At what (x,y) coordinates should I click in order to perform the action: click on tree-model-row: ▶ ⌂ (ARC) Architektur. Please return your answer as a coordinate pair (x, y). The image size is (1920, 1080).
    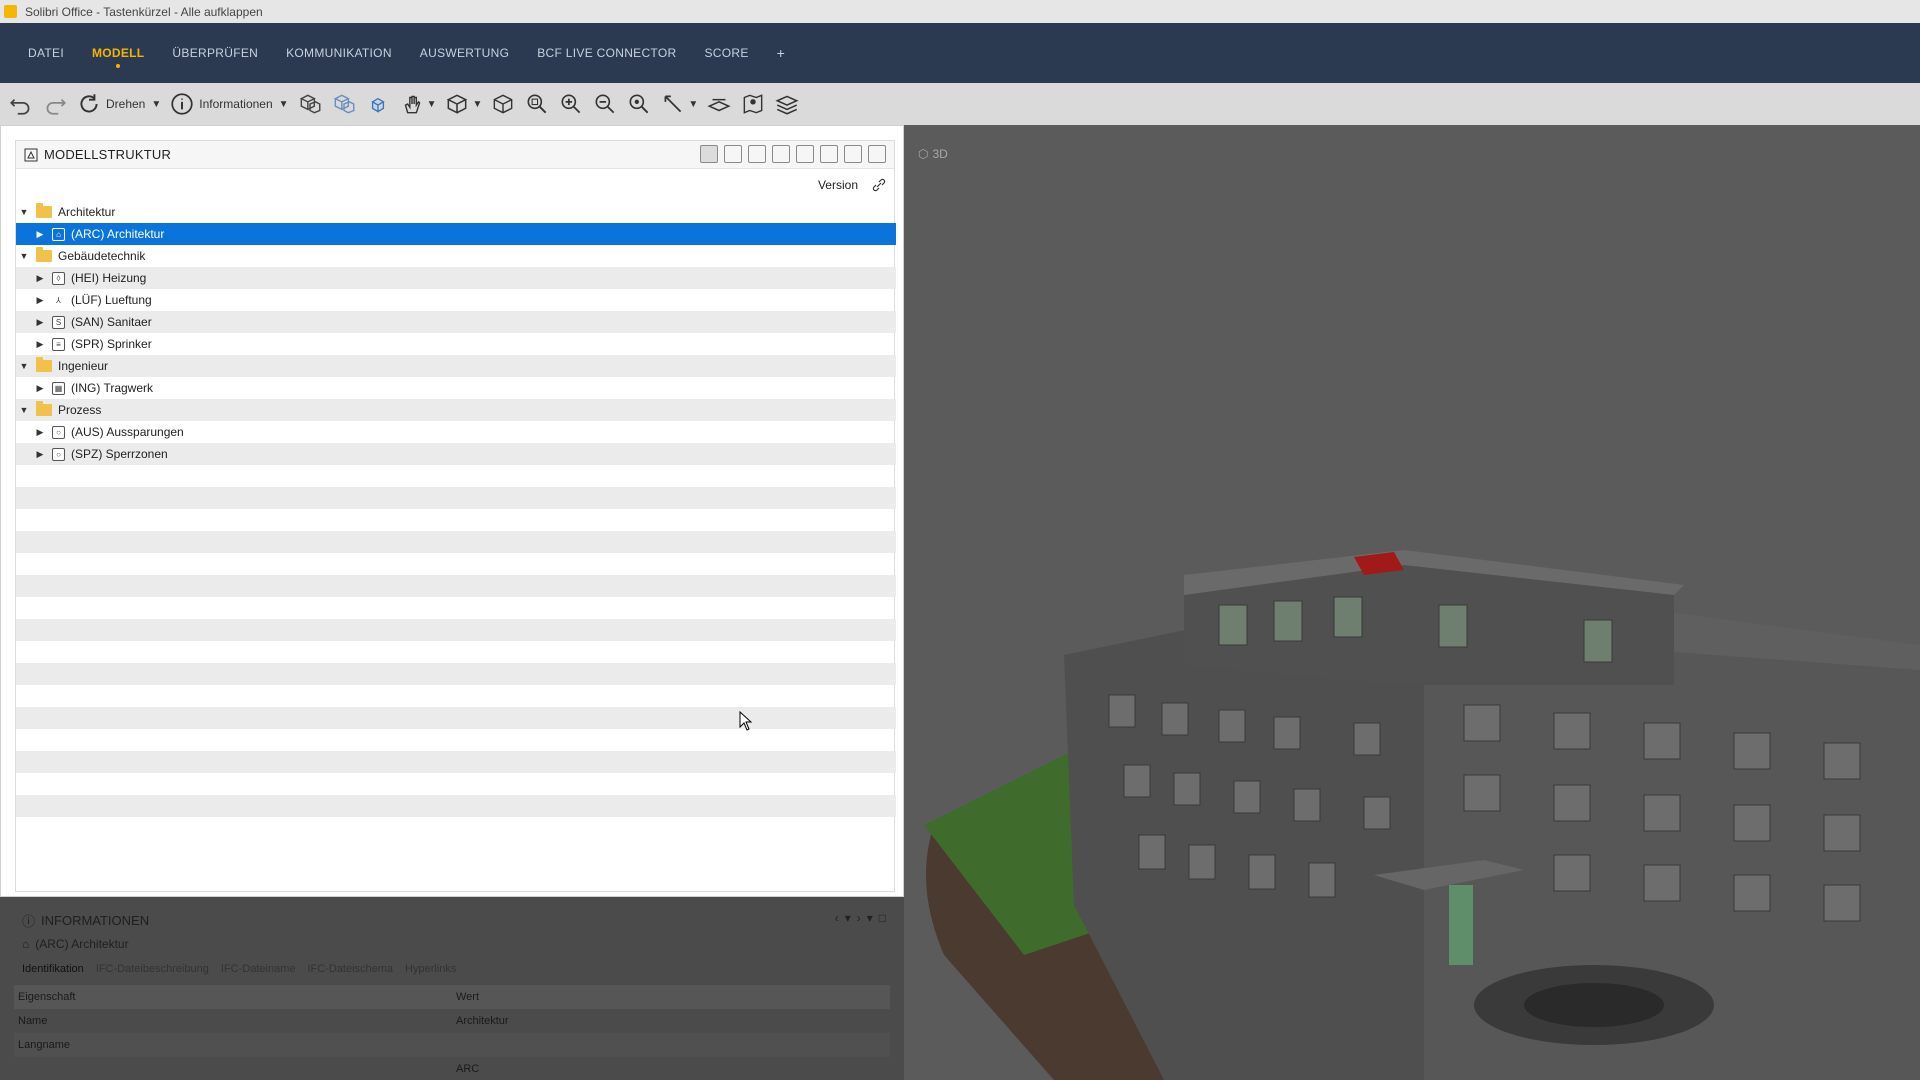
    Looking at the image, I should click on (456, 234).